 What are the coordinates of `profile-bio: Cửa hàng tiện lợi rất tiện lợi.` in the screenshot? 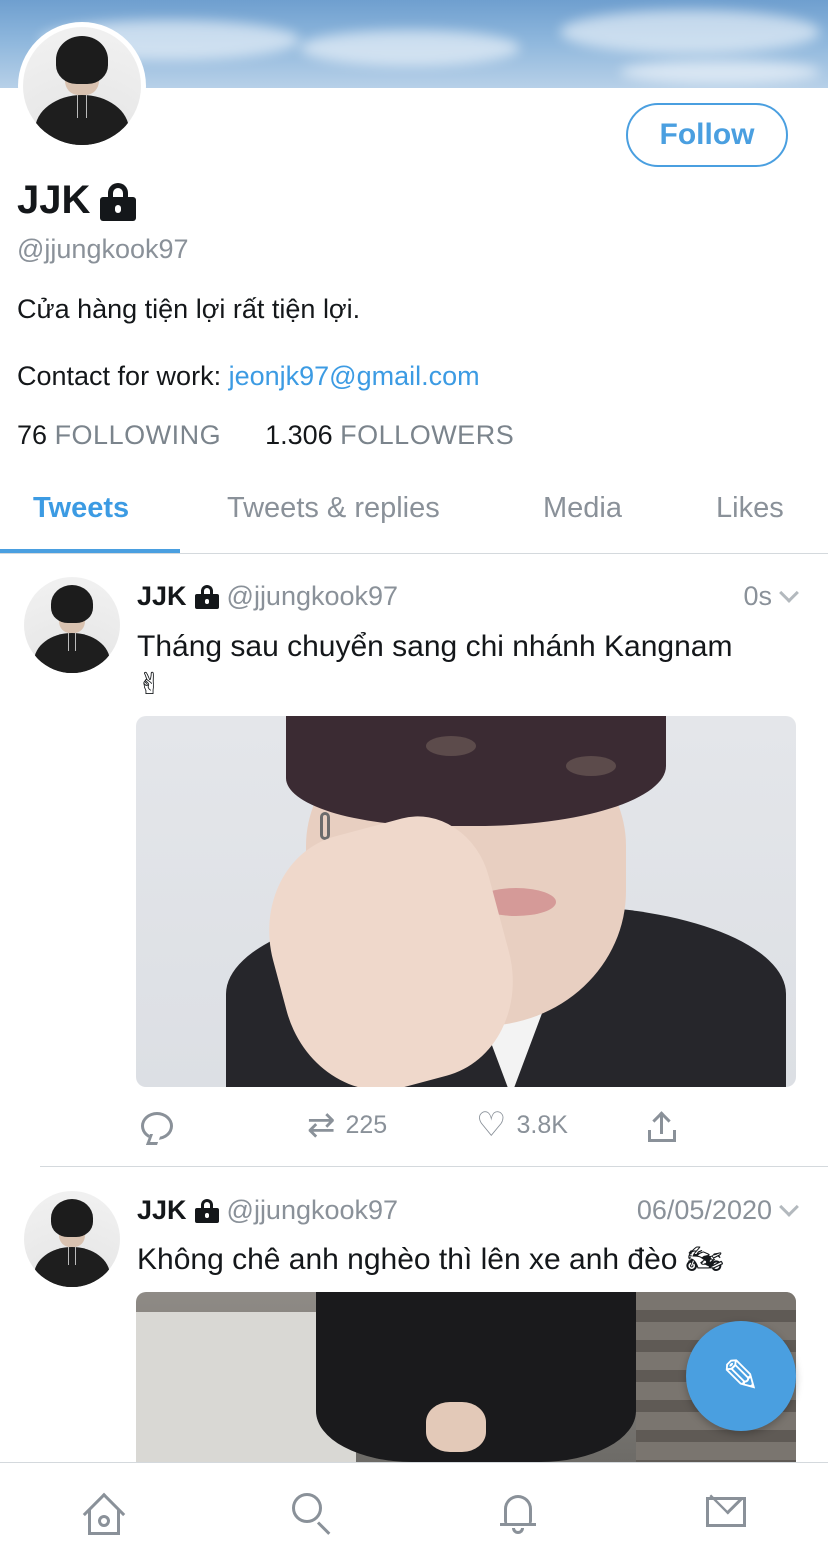 It's located at (189, 309).